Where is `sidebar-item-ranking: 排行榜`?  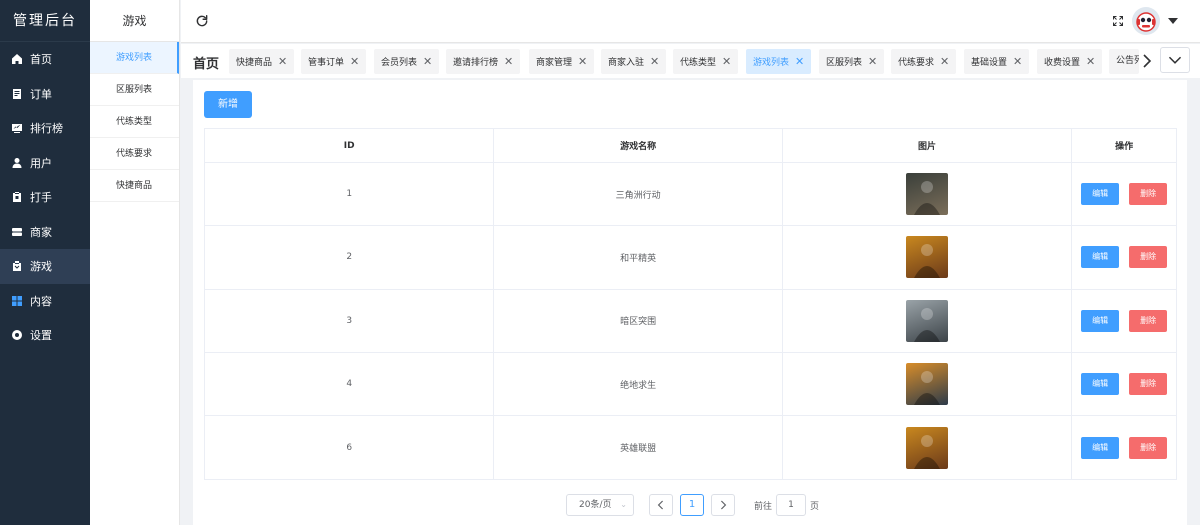
sidebar-item-ranking: 排行榜 is located at coordinates (45, 128).